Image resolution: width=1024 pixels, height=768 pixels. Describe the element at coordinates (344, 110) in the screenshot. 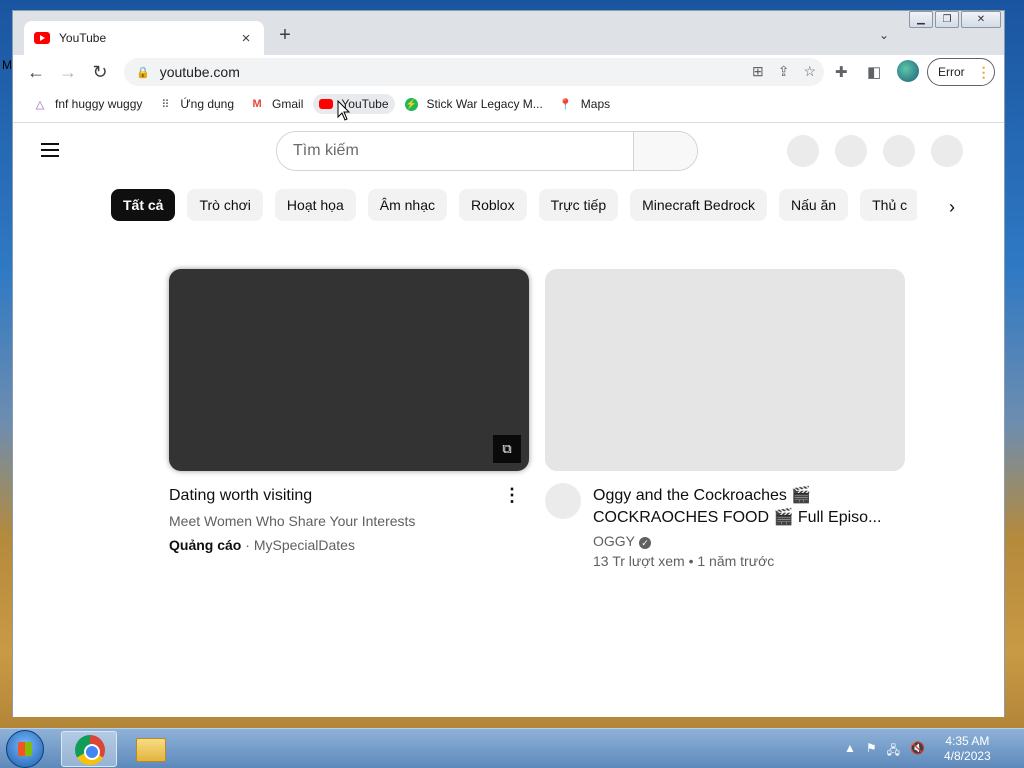

I see `mouse-cursor-icon` at that location.